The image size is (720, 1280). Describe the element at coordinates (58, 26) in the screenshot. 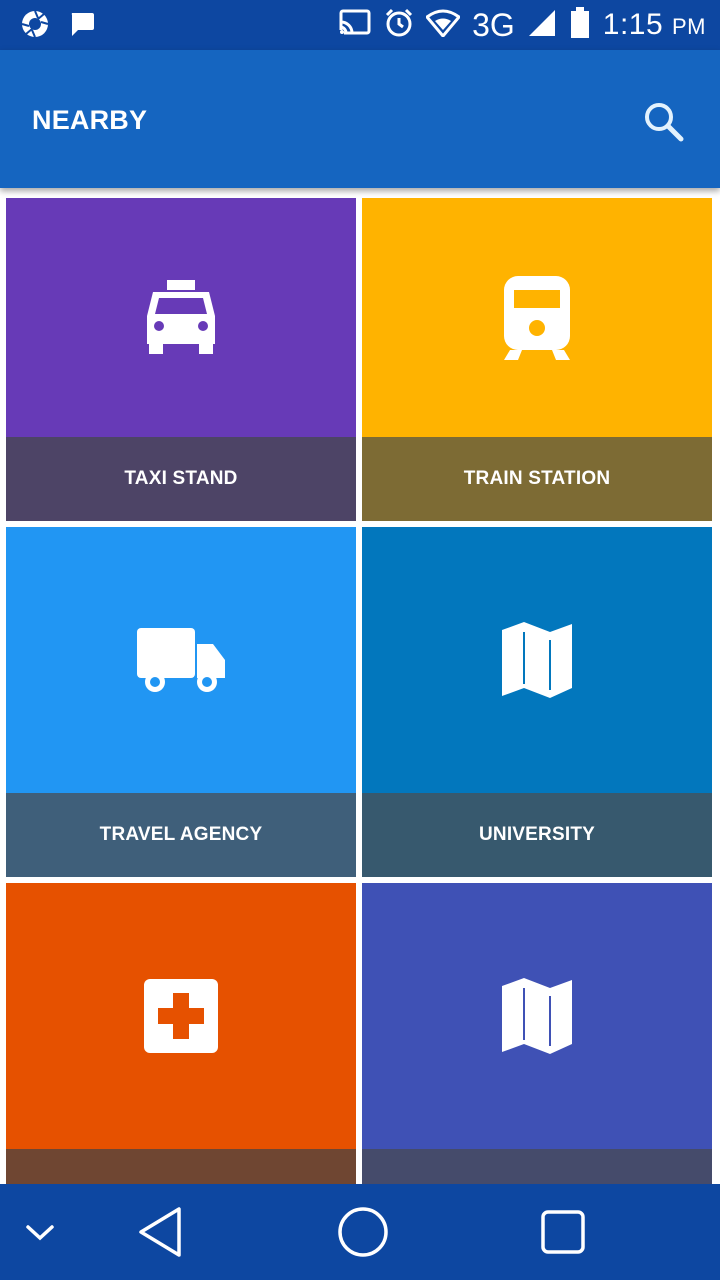

I see `status-left-icons` at that location.